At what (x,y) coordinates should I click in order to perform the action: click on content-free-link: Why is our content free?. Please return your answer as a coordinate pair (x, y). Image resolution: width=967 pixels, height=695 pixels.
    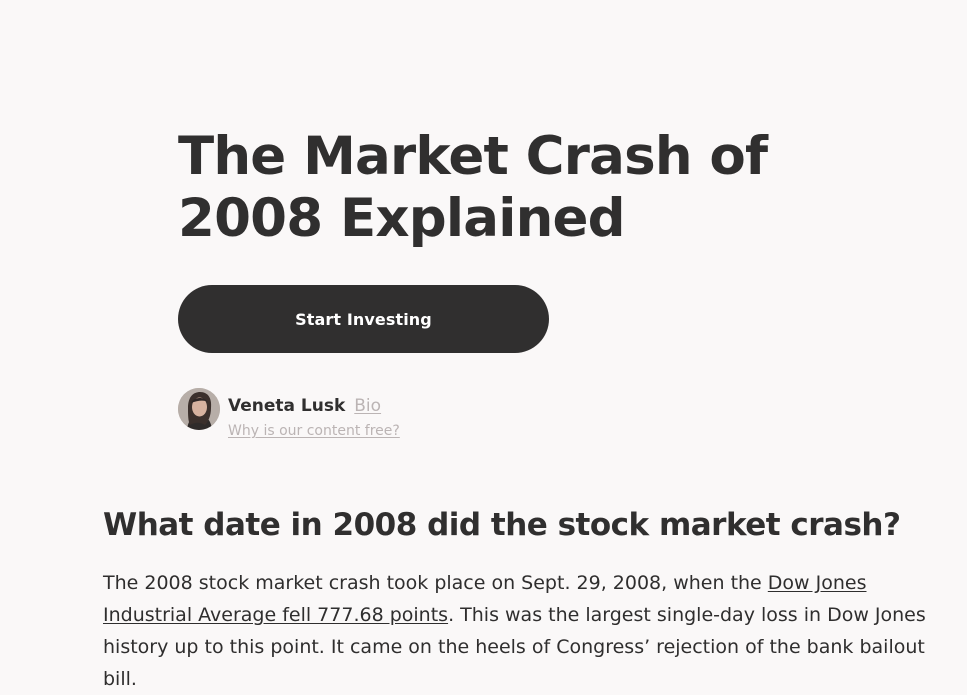
    Looking at the image, I should click on (314, 431).